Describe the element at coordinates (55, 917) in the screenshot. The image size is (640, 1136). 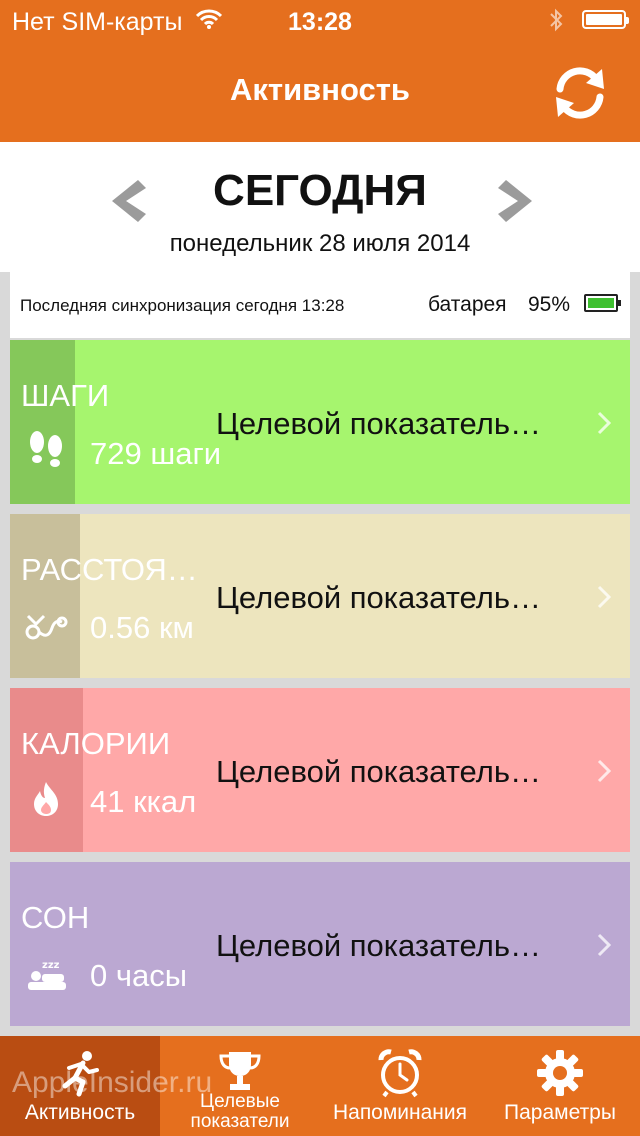
I see `card-label: СОН` at that location.